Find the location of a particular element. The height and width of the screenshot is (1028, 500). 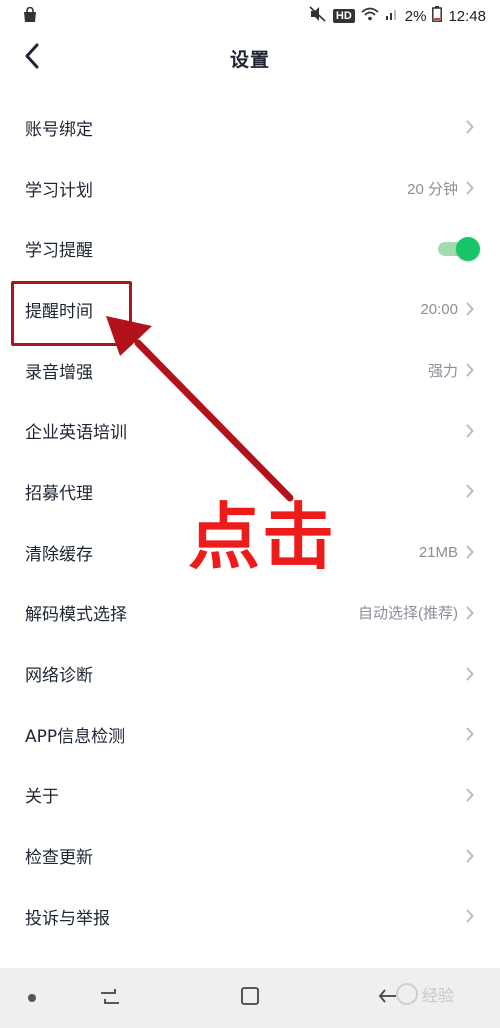

settings-row: 账号绑定 is located at coordinates (250, 127).